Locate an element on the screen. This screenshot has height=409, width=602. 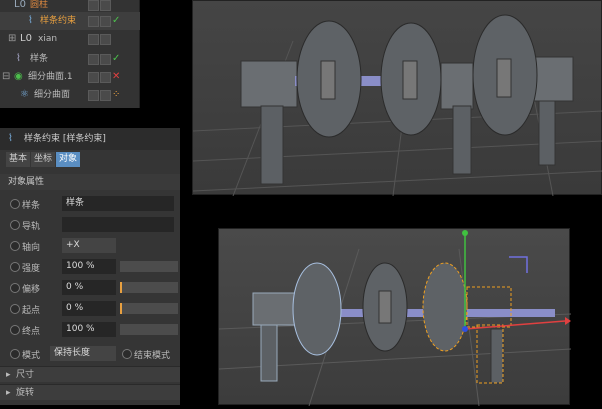
start-input: 0 % is located at coordinates (89, 308).